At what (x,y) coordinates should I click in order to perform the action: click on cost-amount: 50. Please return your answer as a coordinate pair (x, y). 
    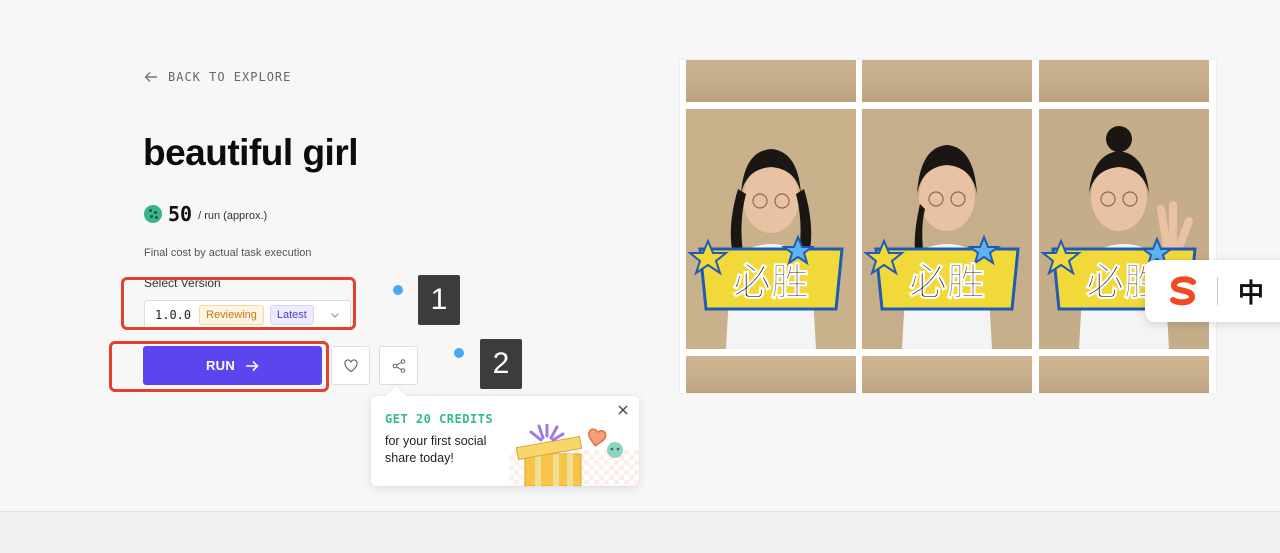
    Looking at the image, I should click on (180, 214).